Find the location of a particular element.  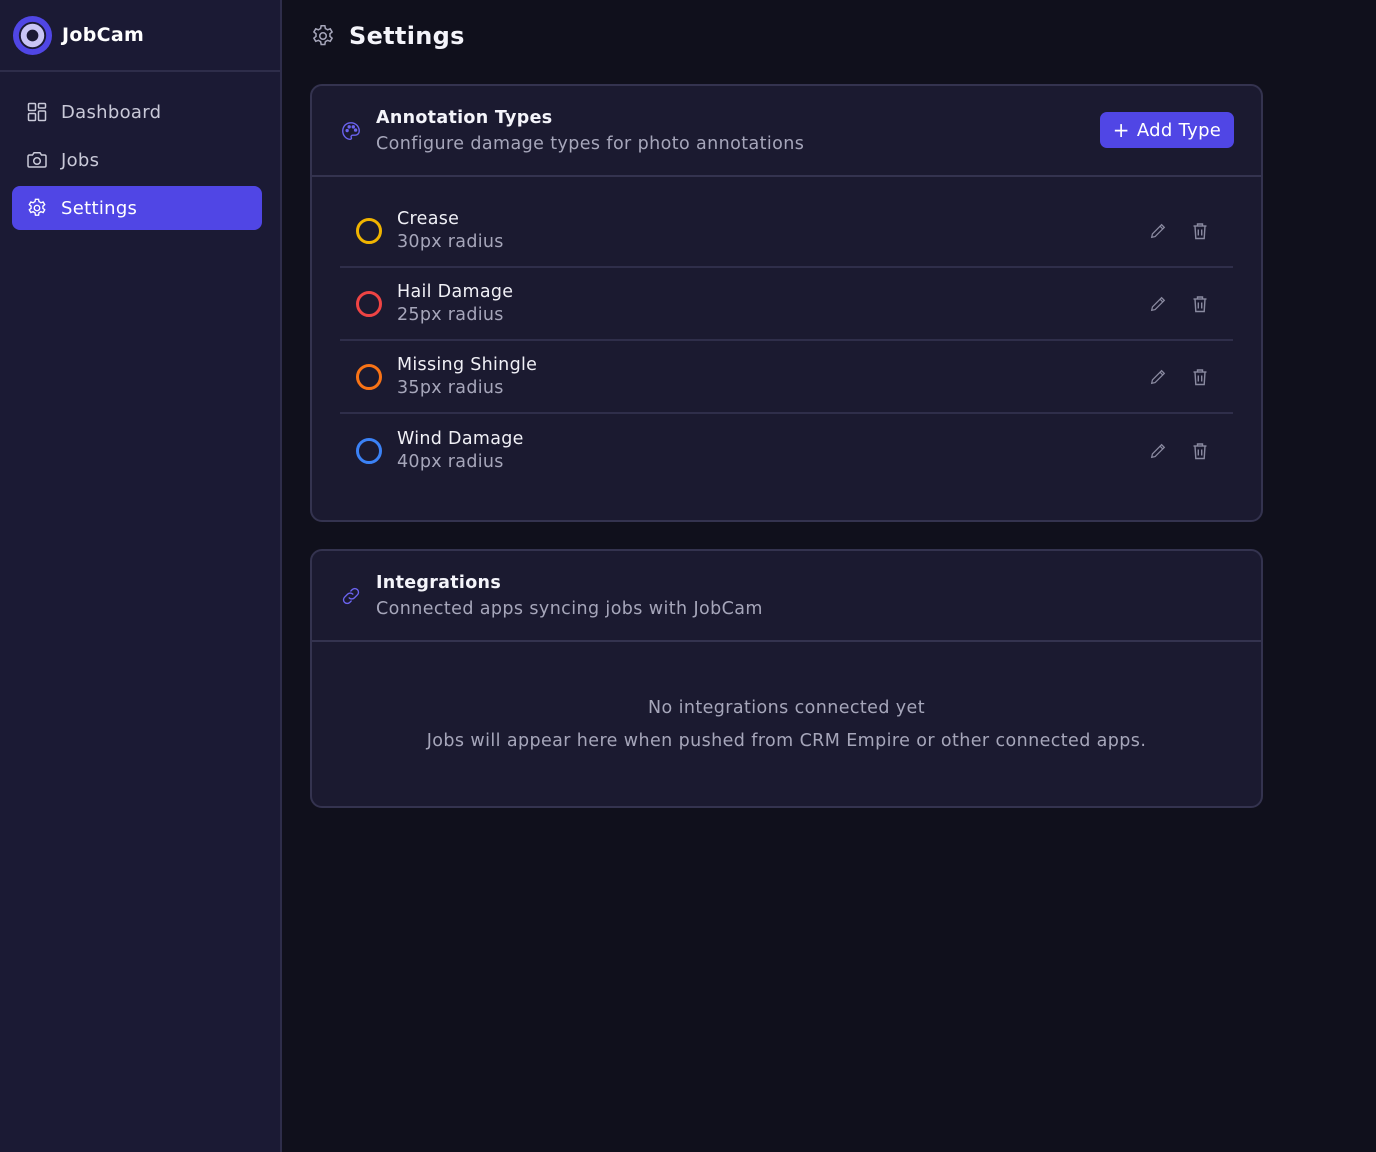

camera-lens-logo-icon is located at coordinates (32, 35).